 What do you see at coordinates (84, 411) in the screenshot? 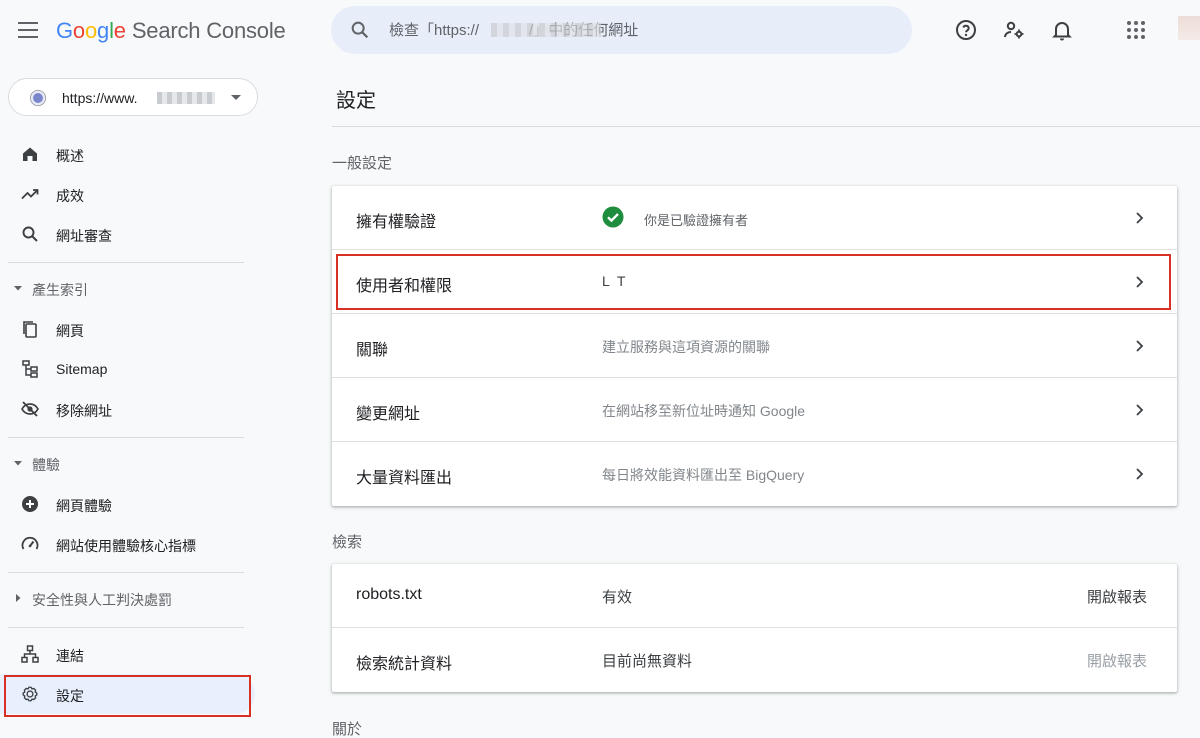
I see `nav-removals-label: 移除網址` at bounding box center [84, 411].